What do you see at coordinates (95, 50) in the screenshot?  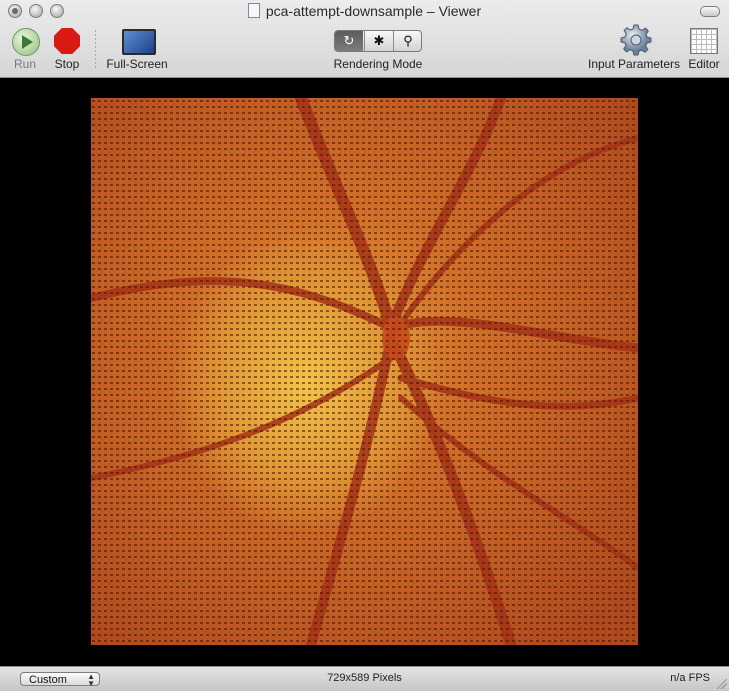 I see `toolbar-separator` at bounding box center [95, 50].